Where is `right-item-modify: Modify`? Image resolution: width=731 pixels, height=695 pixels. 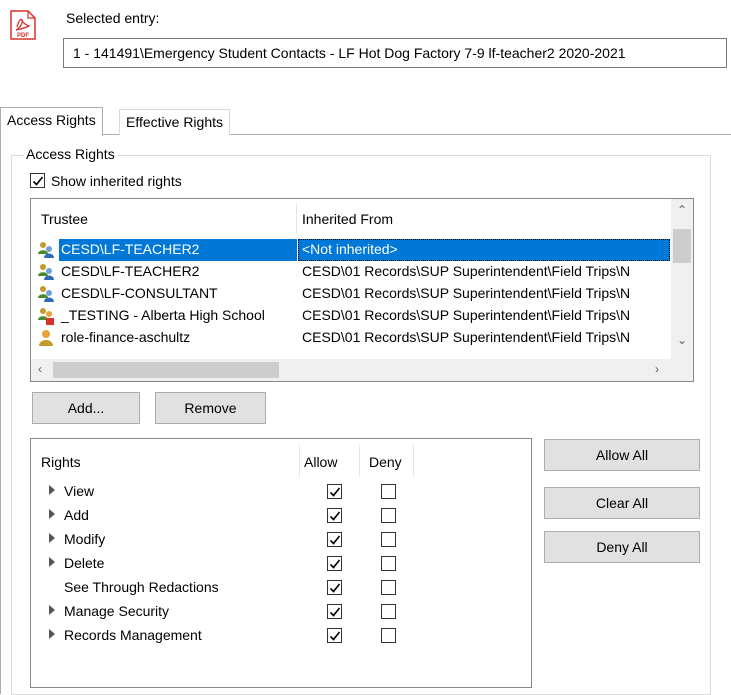
right-item-modify: Modify is located at coordinates (231, 541).